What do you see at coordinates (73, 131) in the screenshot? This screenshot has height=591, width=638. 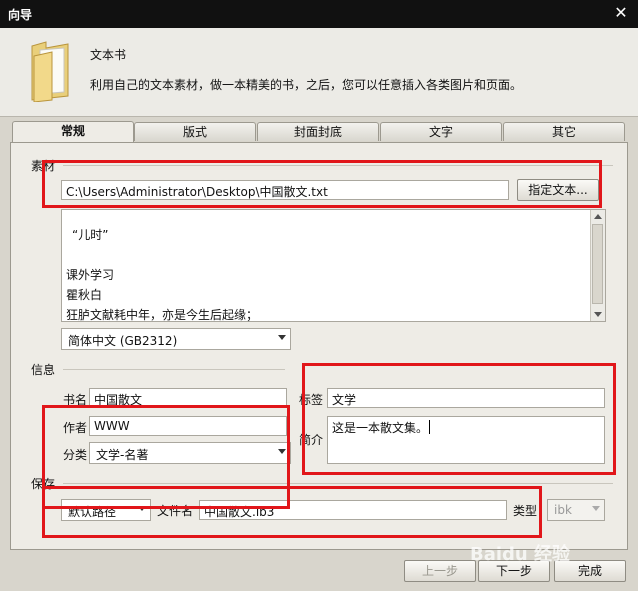 I see `tab-general: 常规` at bounding box center [73, 131].